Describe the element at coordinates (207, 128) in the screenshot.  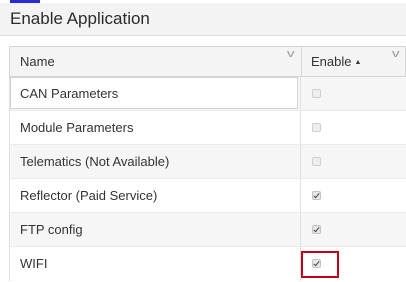
I see `table-row: Module Parameters` at that location.